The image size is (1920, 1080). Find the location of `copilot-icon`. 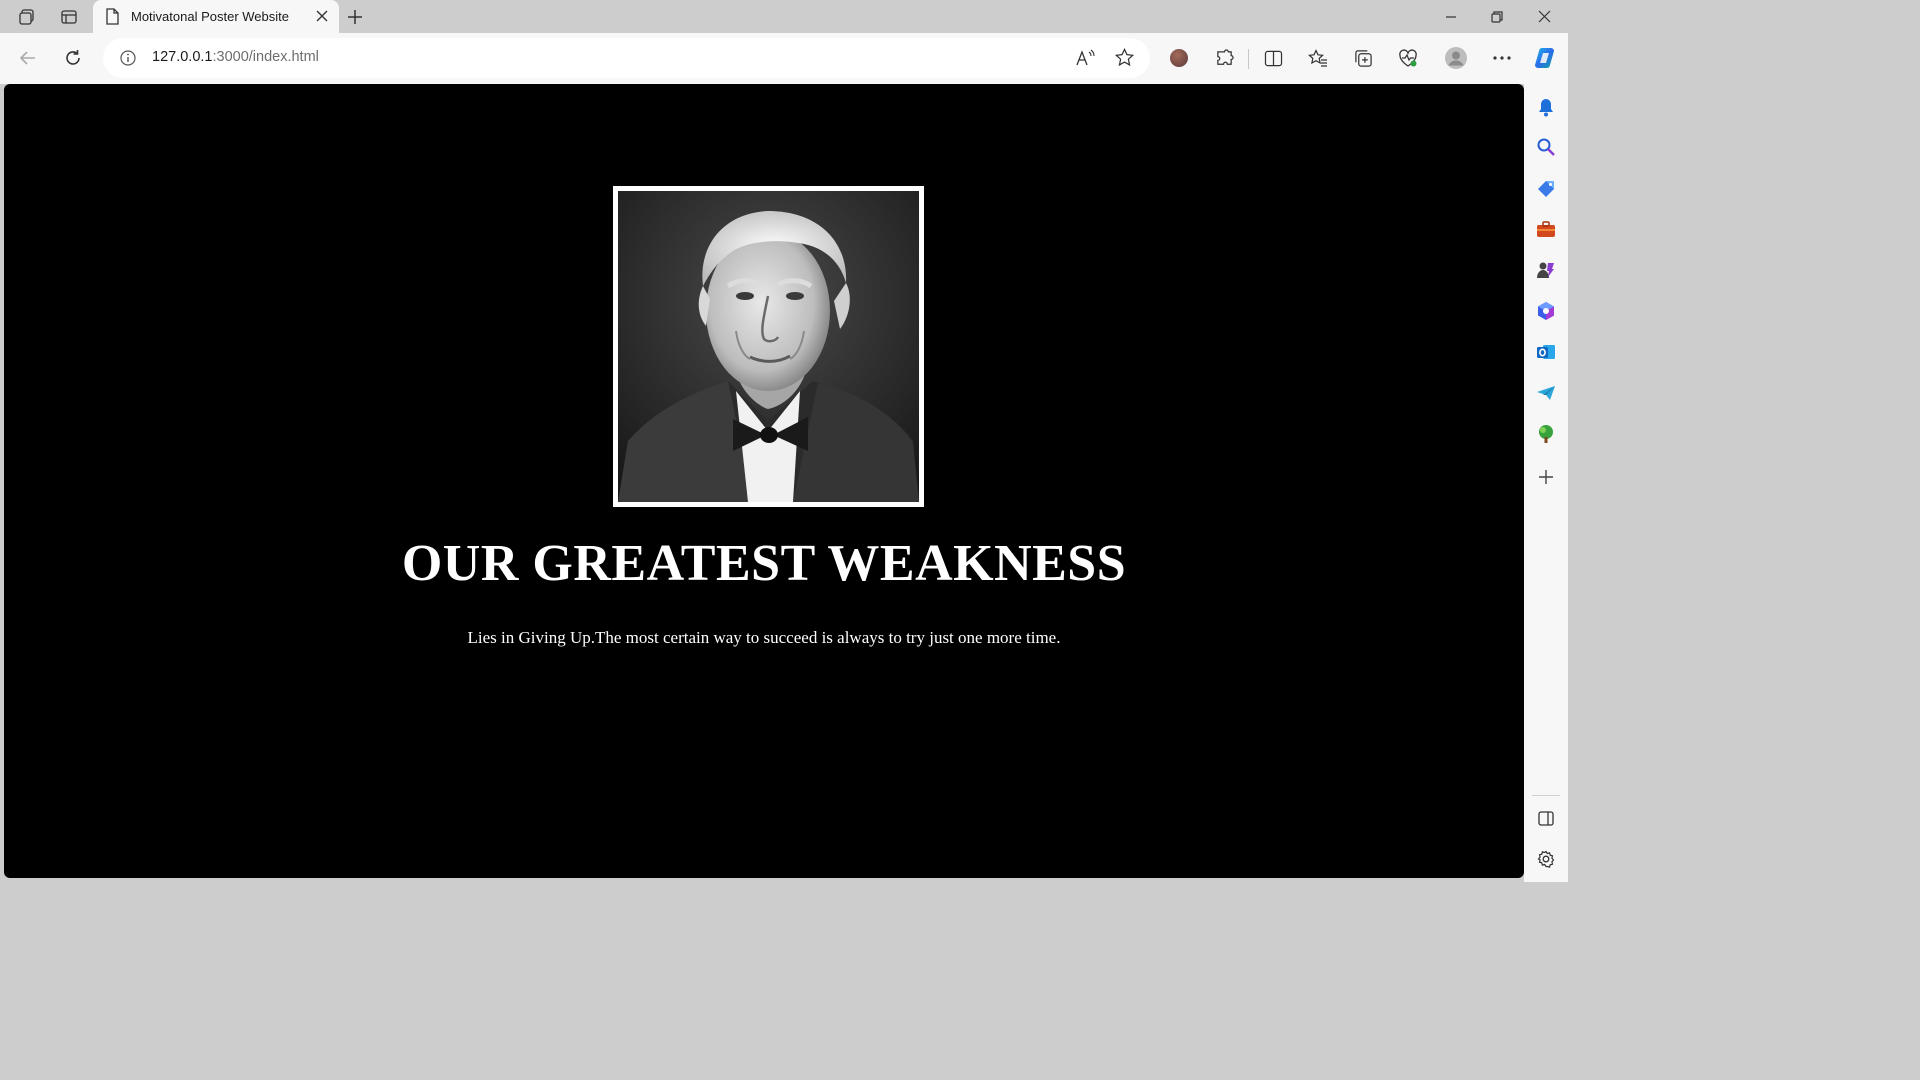

copilot-icon is located at coordinates (1546, 58).